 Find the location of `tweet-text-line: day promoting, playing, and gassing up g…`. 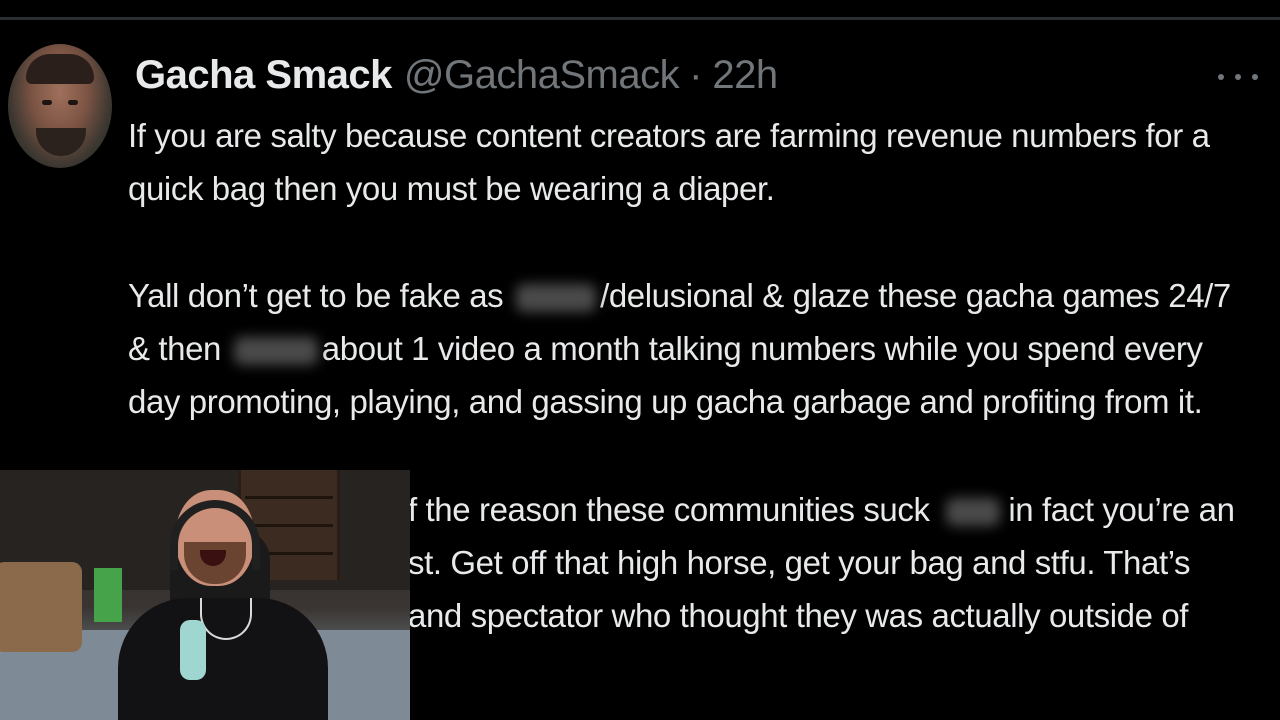

tweet-text-line: day promoting, playing, and gassing up g… is located at coordinates (665, 401).